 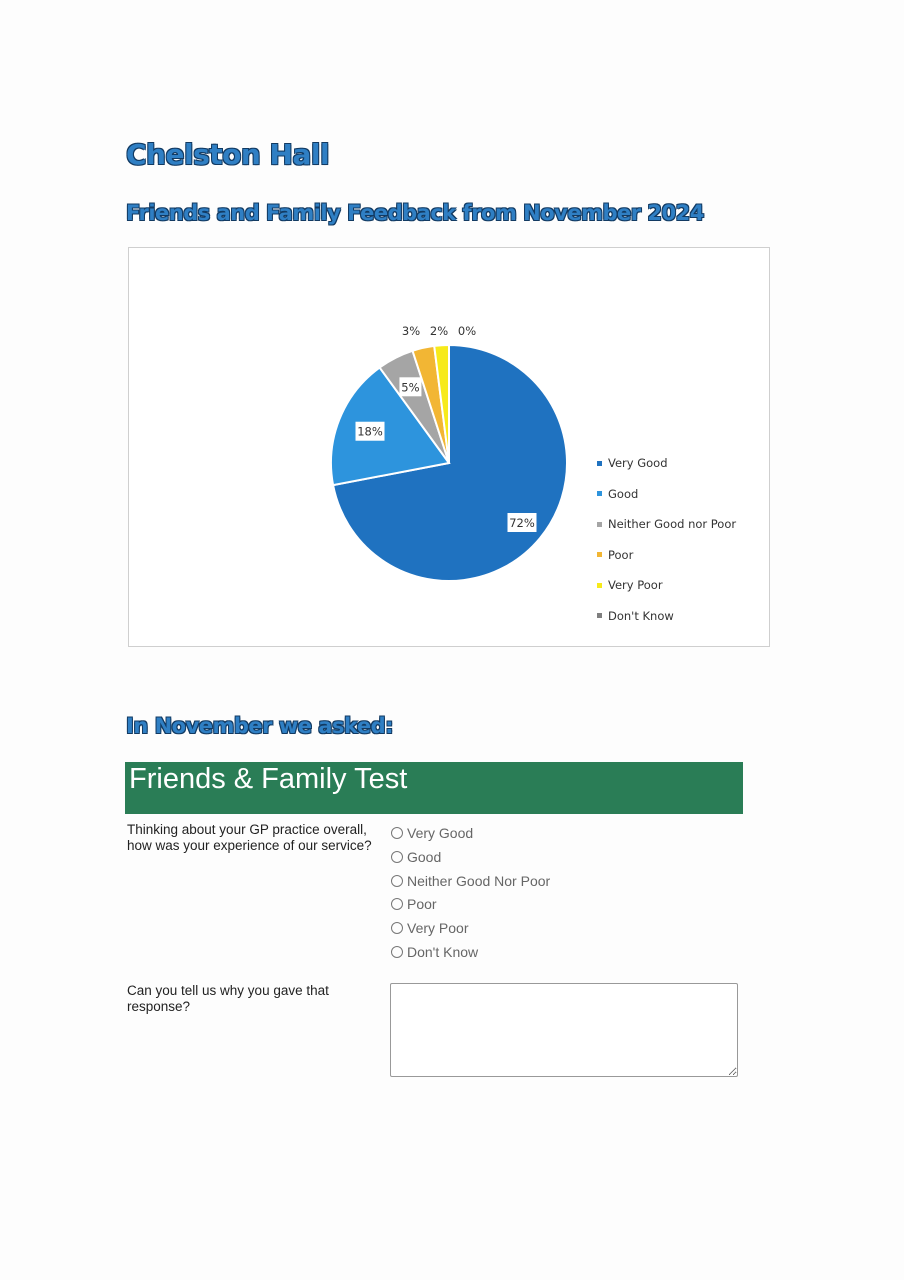 I want to click on radio-label: Very Good, so click(x=440, y=833).